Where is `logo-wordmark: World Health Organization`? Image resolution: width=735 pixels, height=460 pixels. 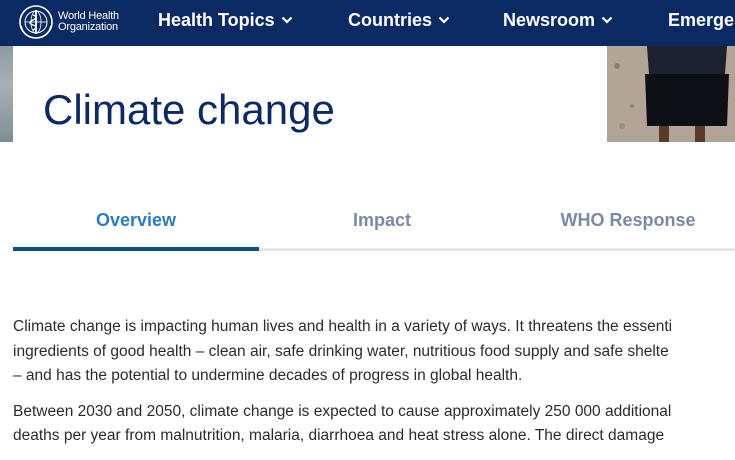
logo-wordmark: World Health Organization is located at coordinates (88, 22).